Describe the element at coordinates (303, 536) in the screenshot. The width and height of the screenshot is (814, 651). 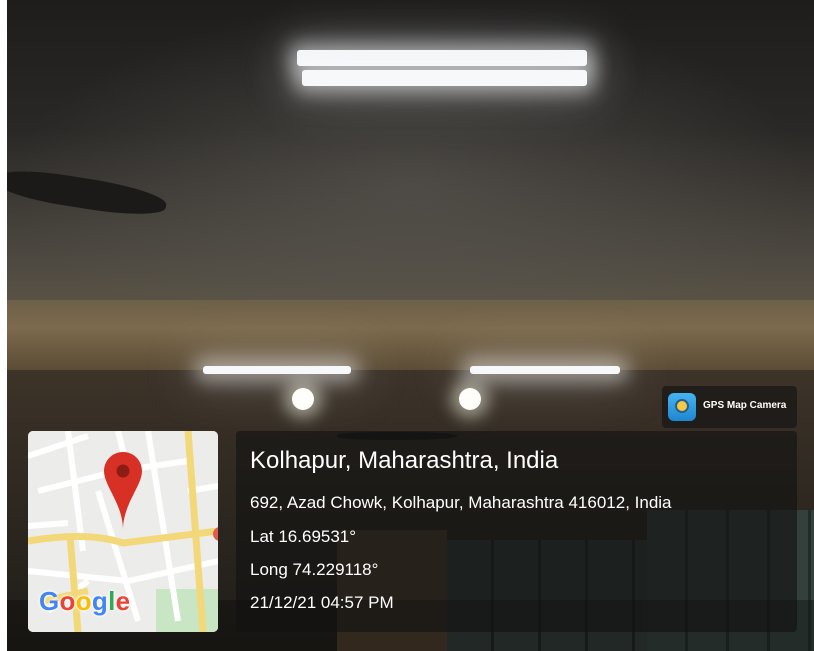
I see `latitude-text: Lat 16.69531°` at that location.